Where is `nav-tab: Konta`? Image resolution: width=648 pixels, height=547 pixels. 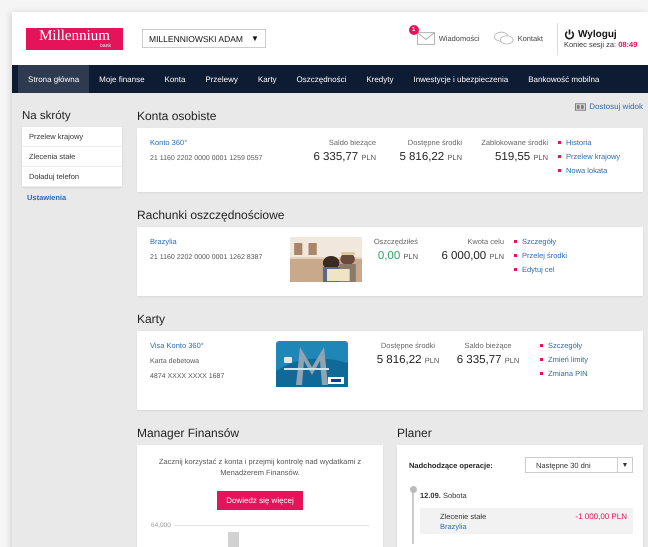 nav-tab: Konta is located at coordinates (175, 79).